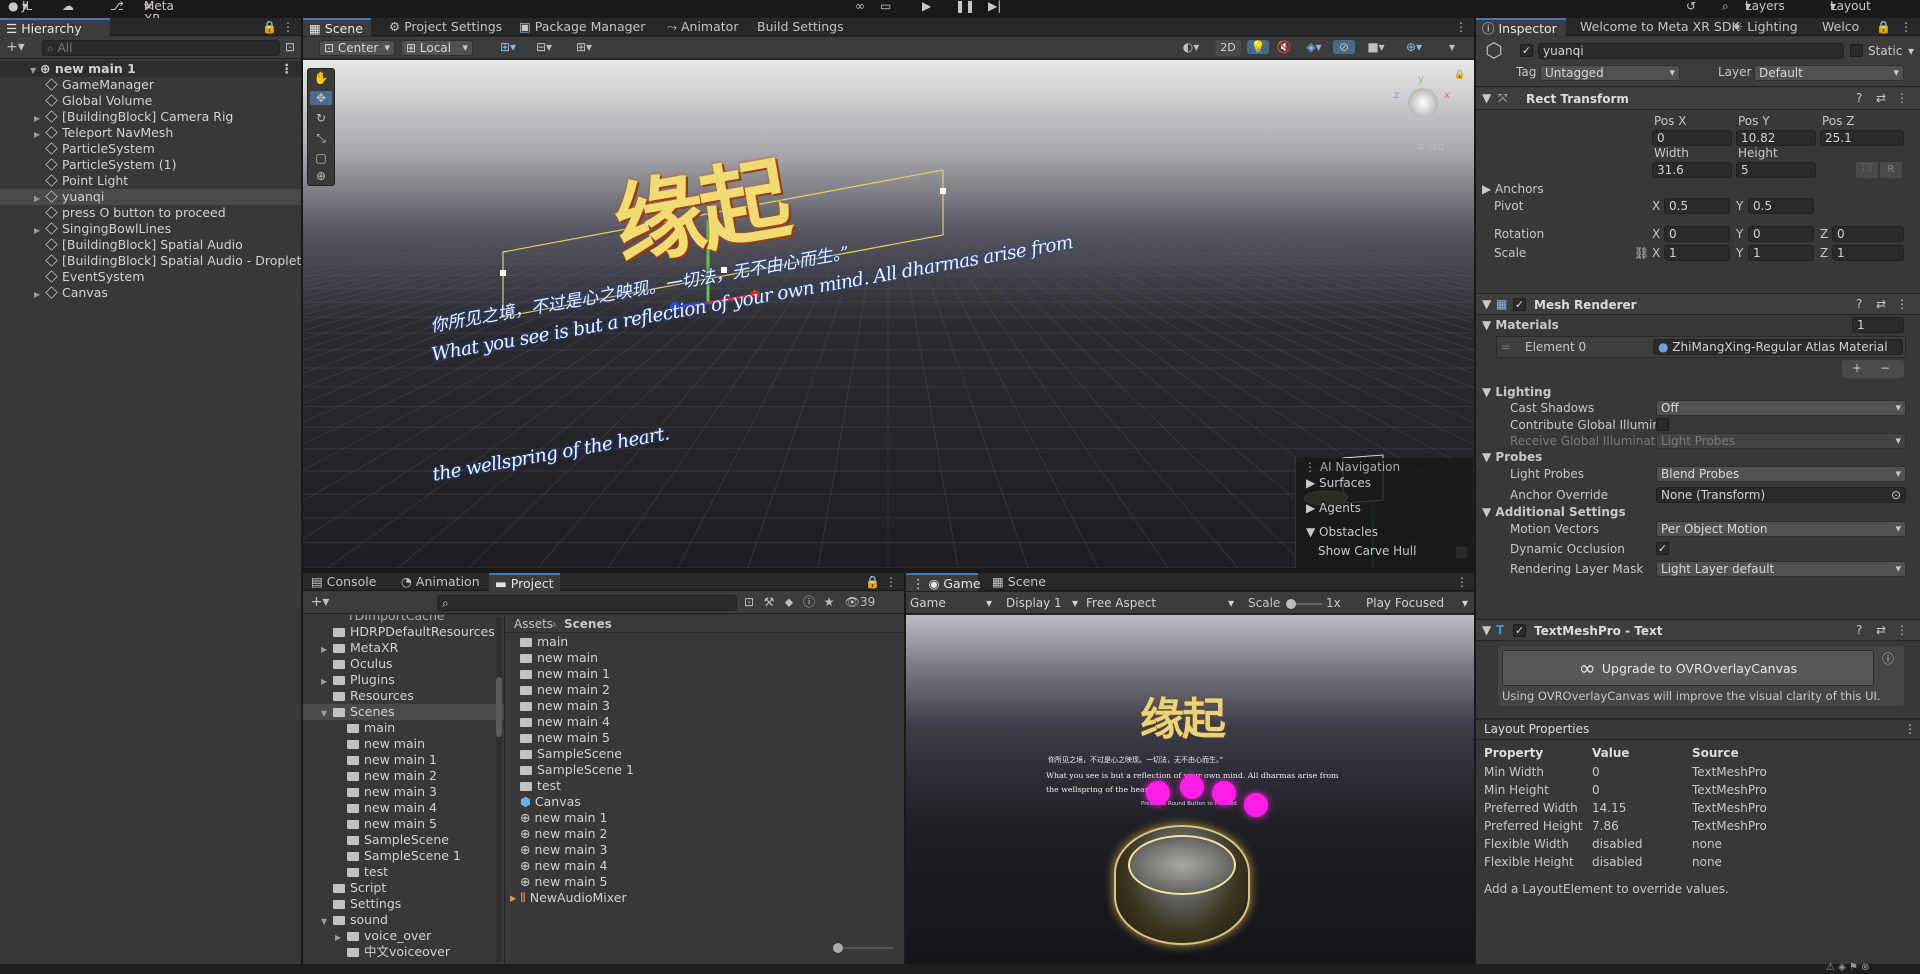 This screenshot has width=1920, height=974. I want to click on space-dropdown: ⊞ Local, so click(437, 48).